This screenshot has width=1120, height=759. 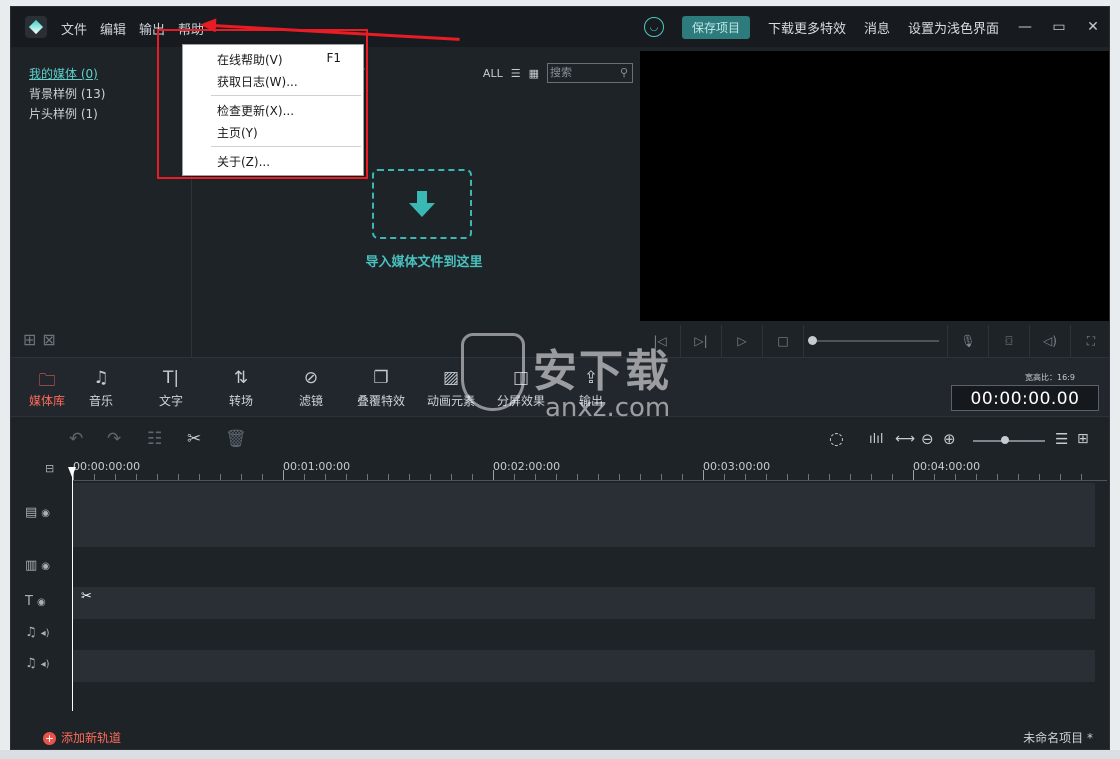 I want to click on tab-transition: ⇅ 转场, so click(x=241, y=388).